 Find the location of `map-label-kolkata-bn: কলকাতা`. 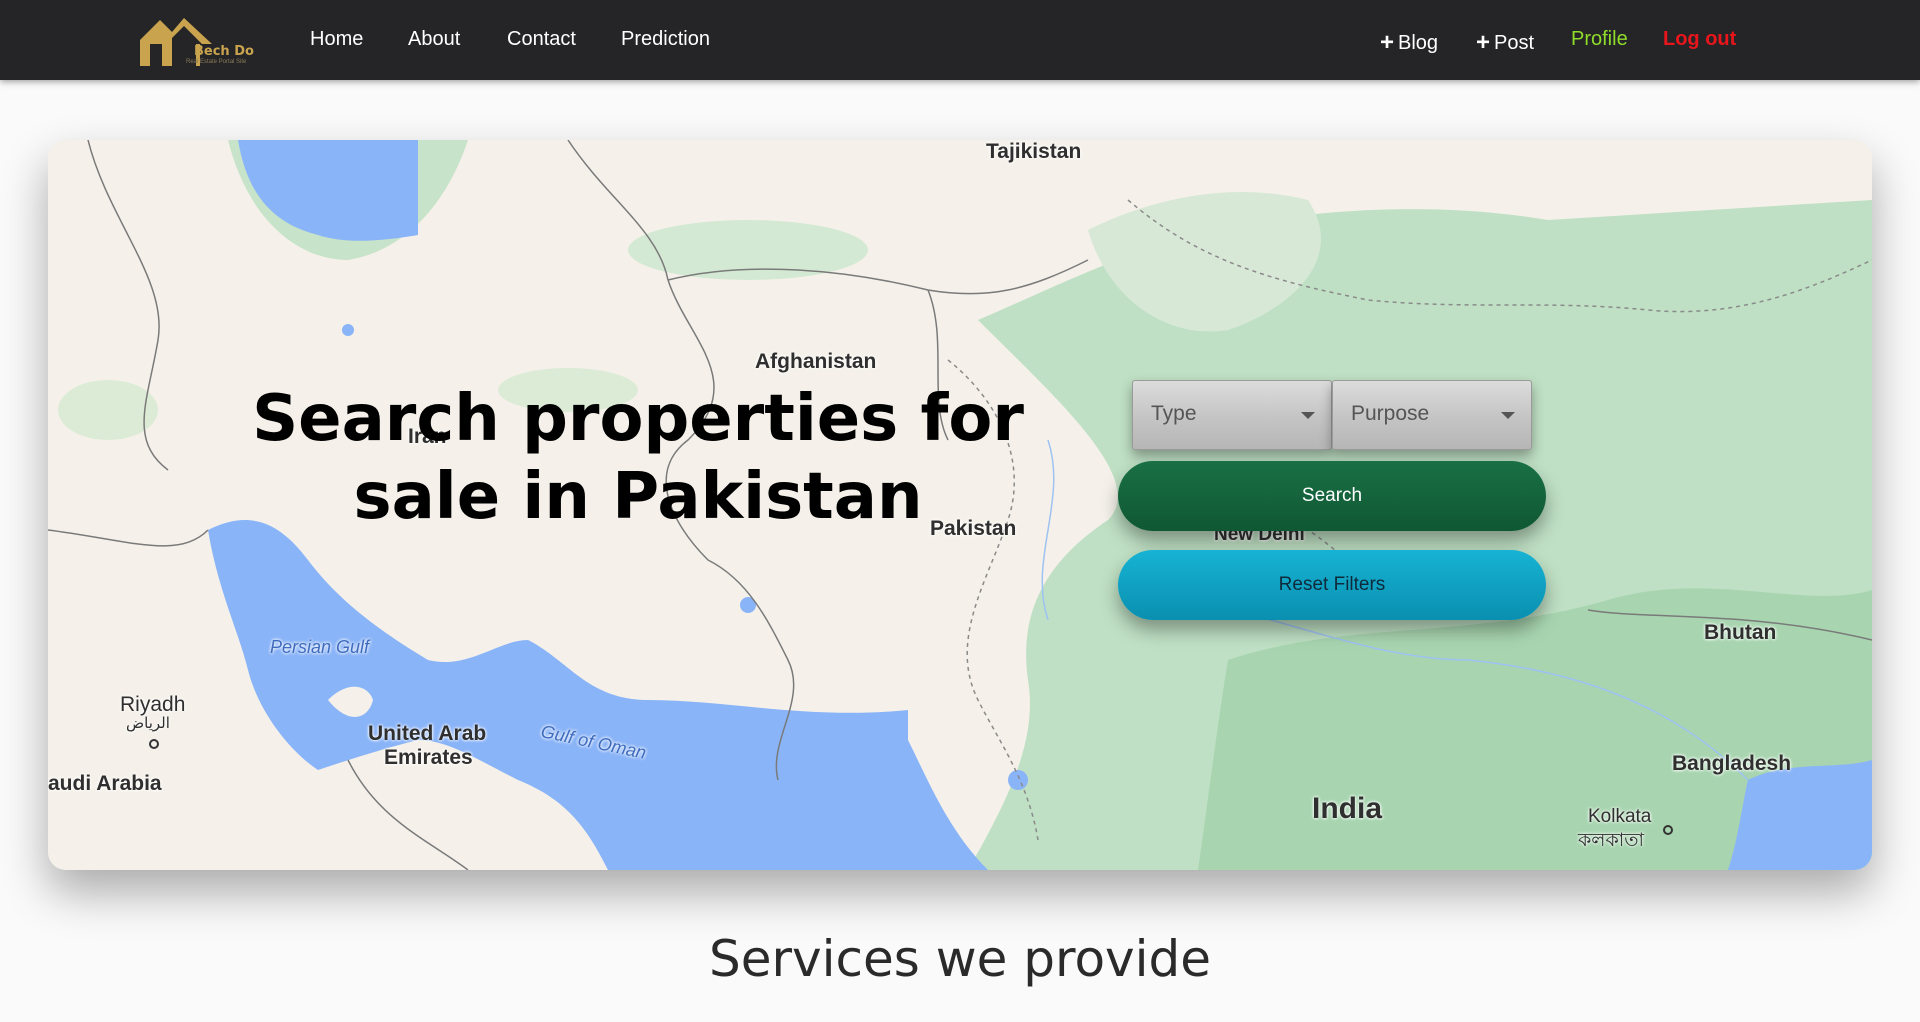

map-label-kolkata-bn: কলকাতা is located at coordinates (1611, 840).